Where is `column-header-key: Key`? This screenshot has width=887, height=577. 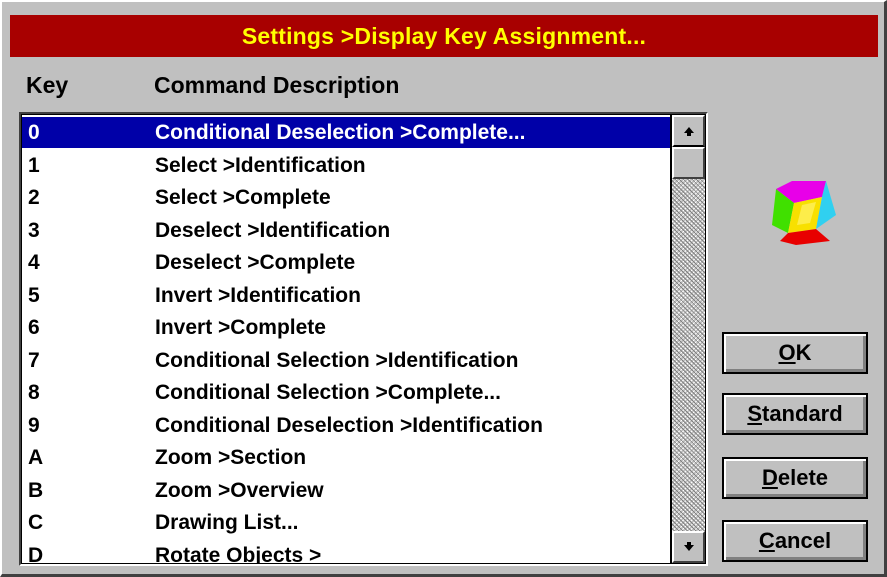
column-header-key: Key is located at coordinates (47, 85).